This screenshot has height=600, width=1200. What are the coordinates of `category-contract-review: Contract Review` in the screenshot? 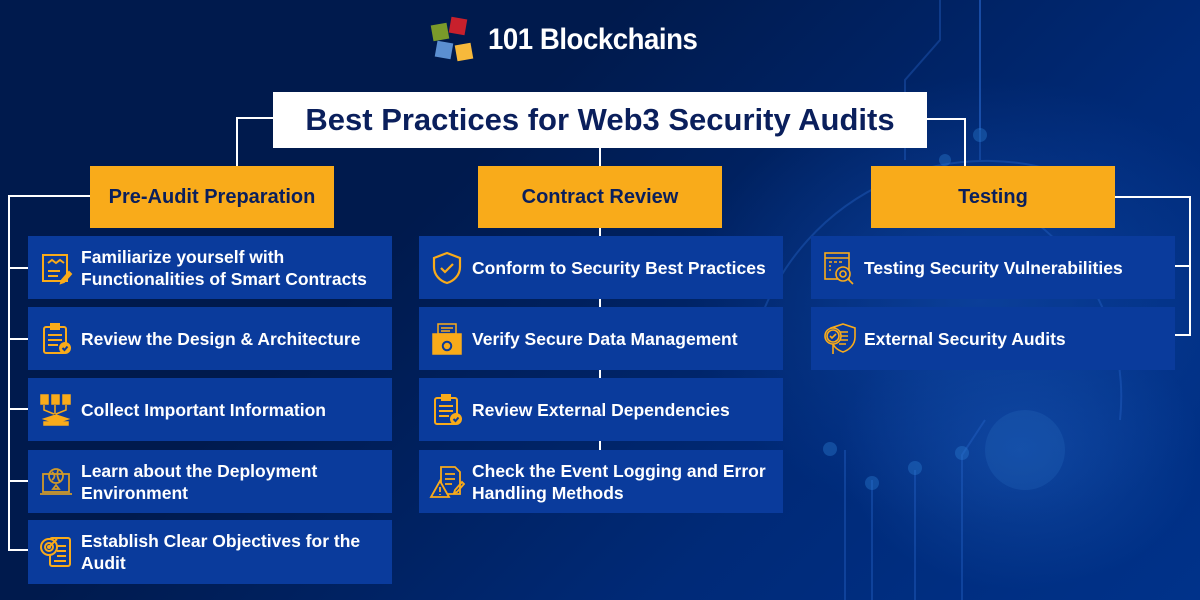 It's located at (600, 197).